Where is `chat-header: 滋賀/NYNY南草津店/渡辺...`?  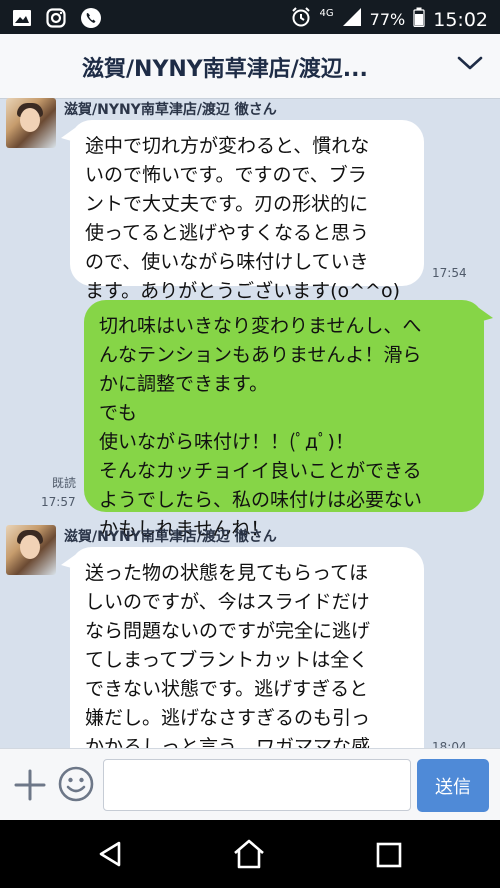
chat-header: 滋賀/NYNY南草津店/渡辺... is located at coordinates (250, 66).